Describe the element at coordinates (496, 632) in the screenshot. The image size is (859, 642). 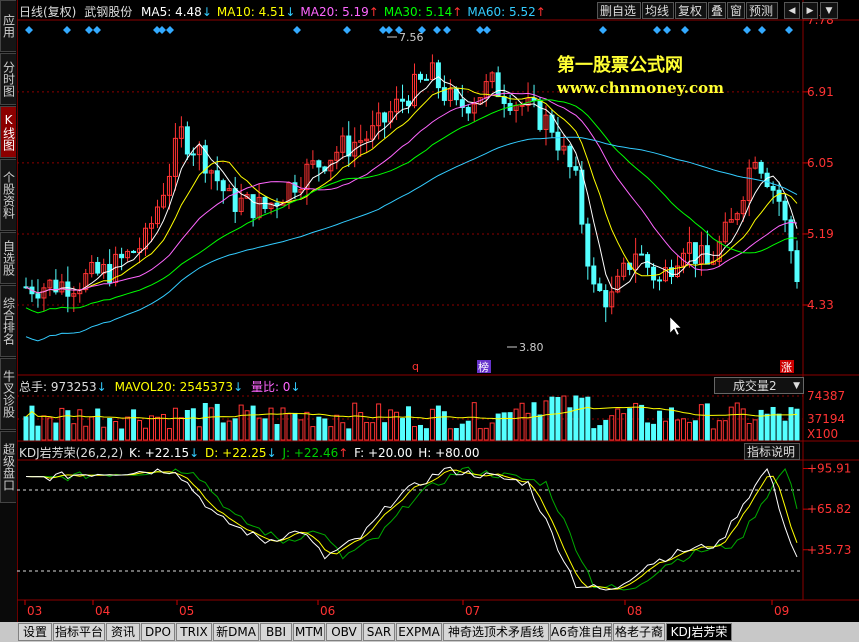
I see `tab-11: 神奇选顶术矛盾线` at that location.